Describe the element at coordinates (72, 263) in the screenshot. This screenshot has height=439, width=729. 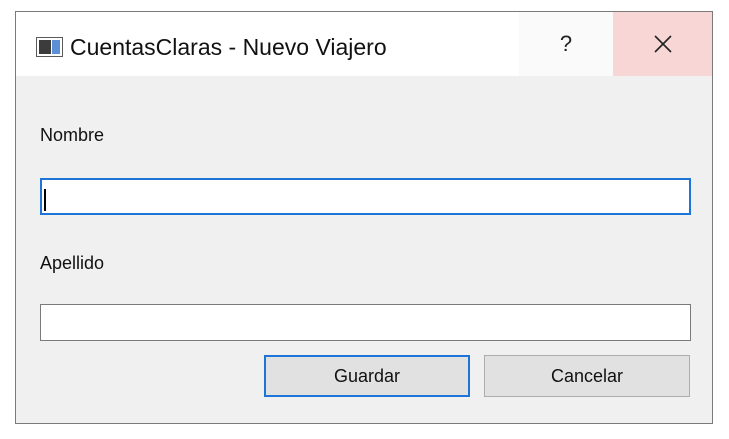
I see `apellido-label: Apellido` at that location.